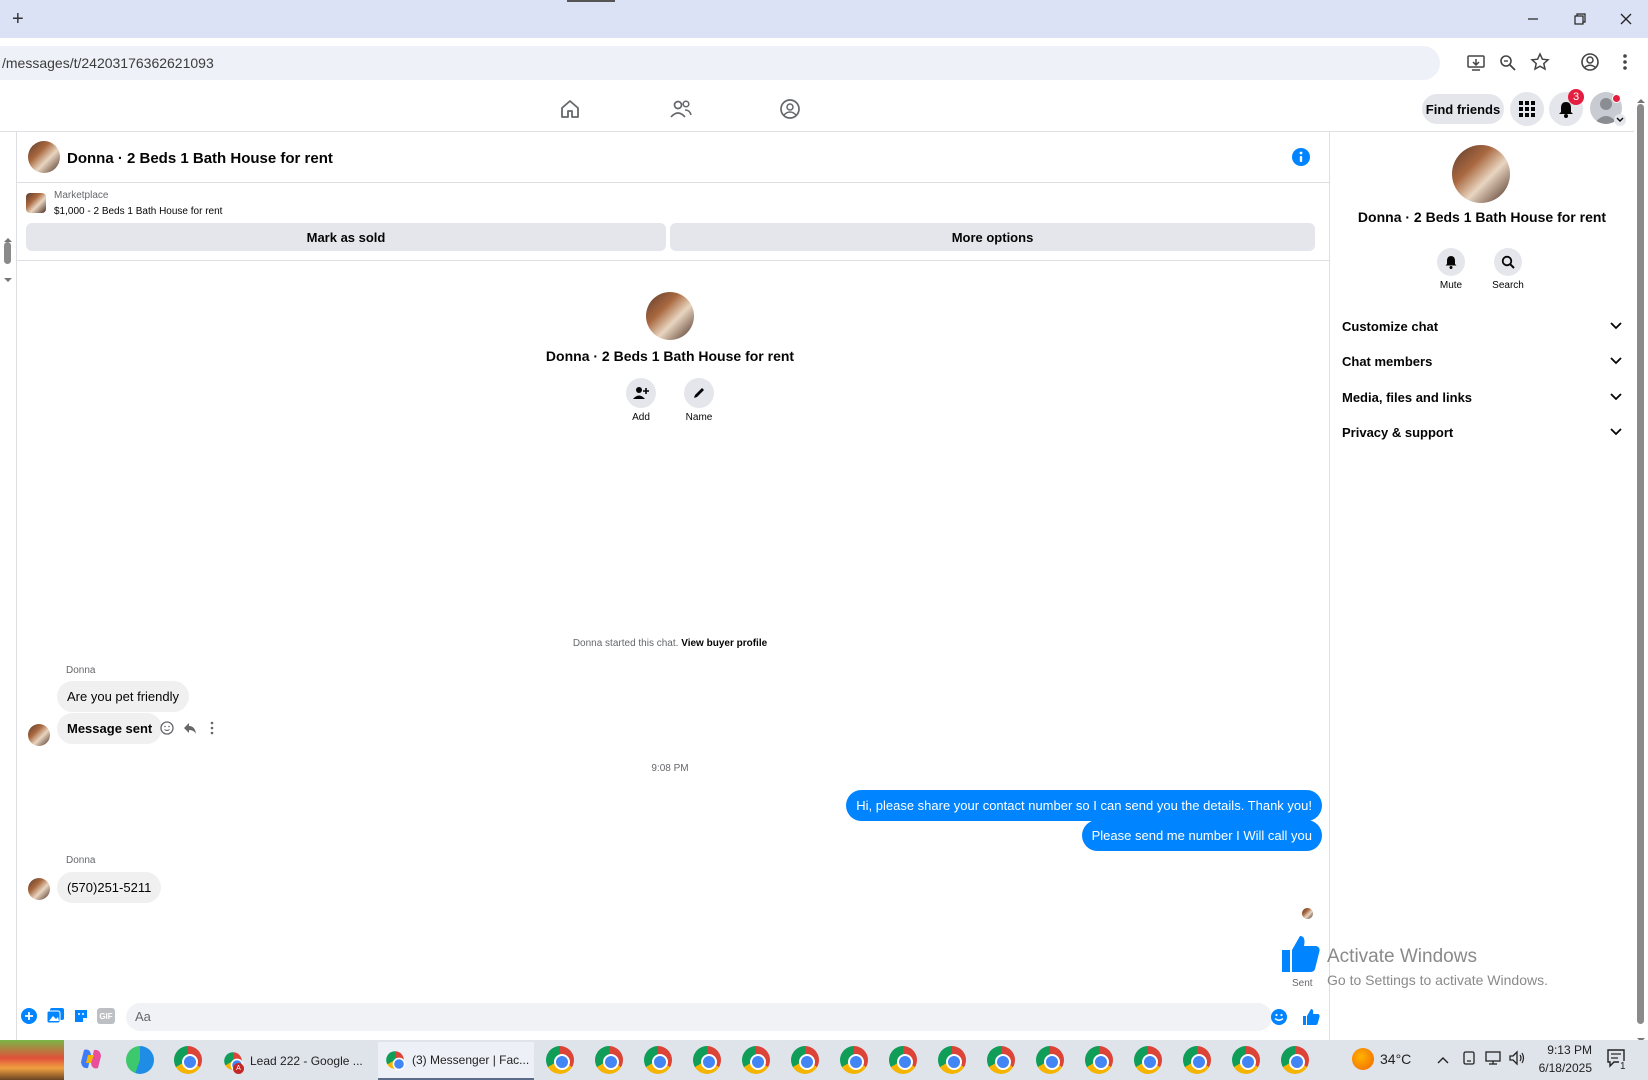 Image resolution: width=1648 pixels, height=1080 pixels. I want to click on profile-badge-icon: A, so click(238, 1068).